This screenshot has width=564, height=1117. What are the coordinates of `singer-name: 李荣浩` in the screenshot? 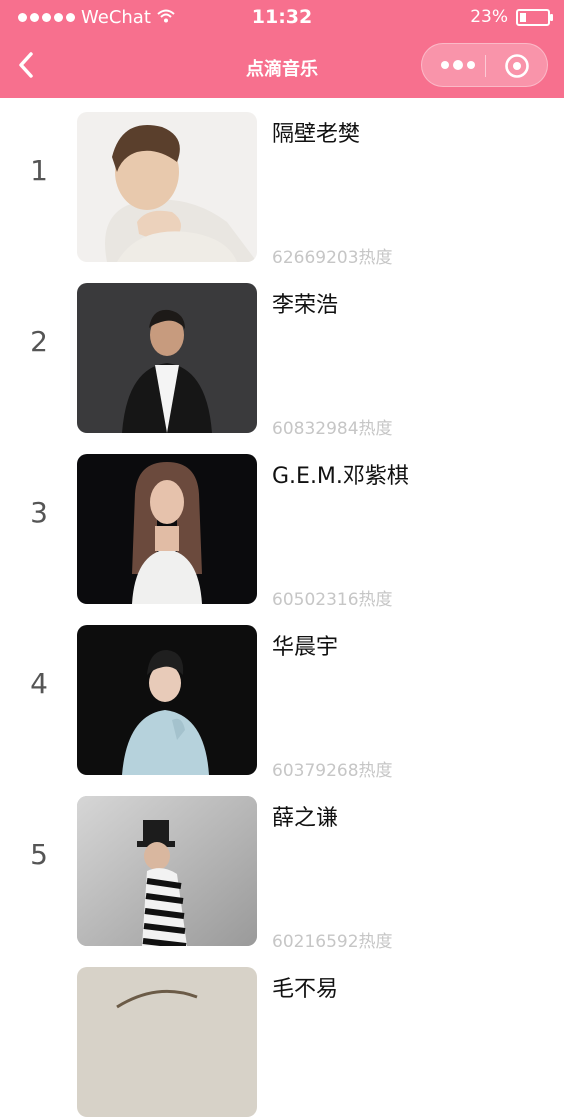 It's located at (305, 305).